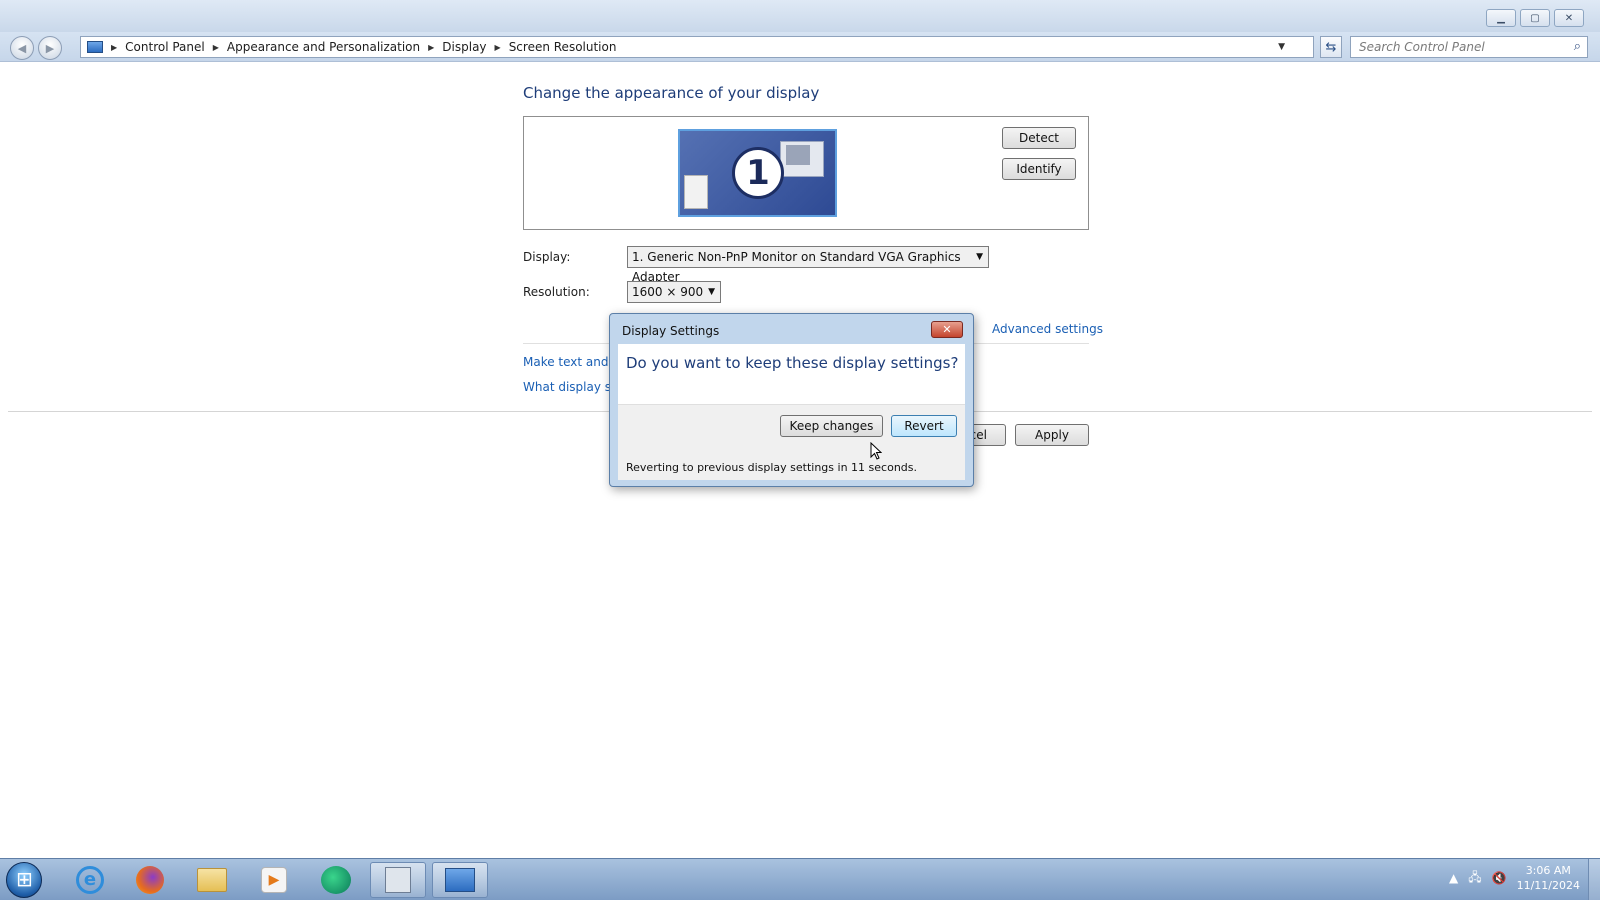  What do you see at coordinates (1474, 878) in the screenshot?
I see `network-icon: 🖧` at bounding box center [1474, 878].